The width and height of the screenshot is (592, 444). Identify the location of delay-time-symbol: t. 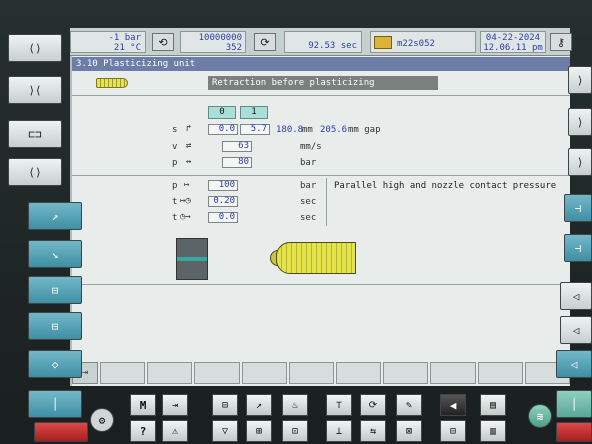
(175, 218).